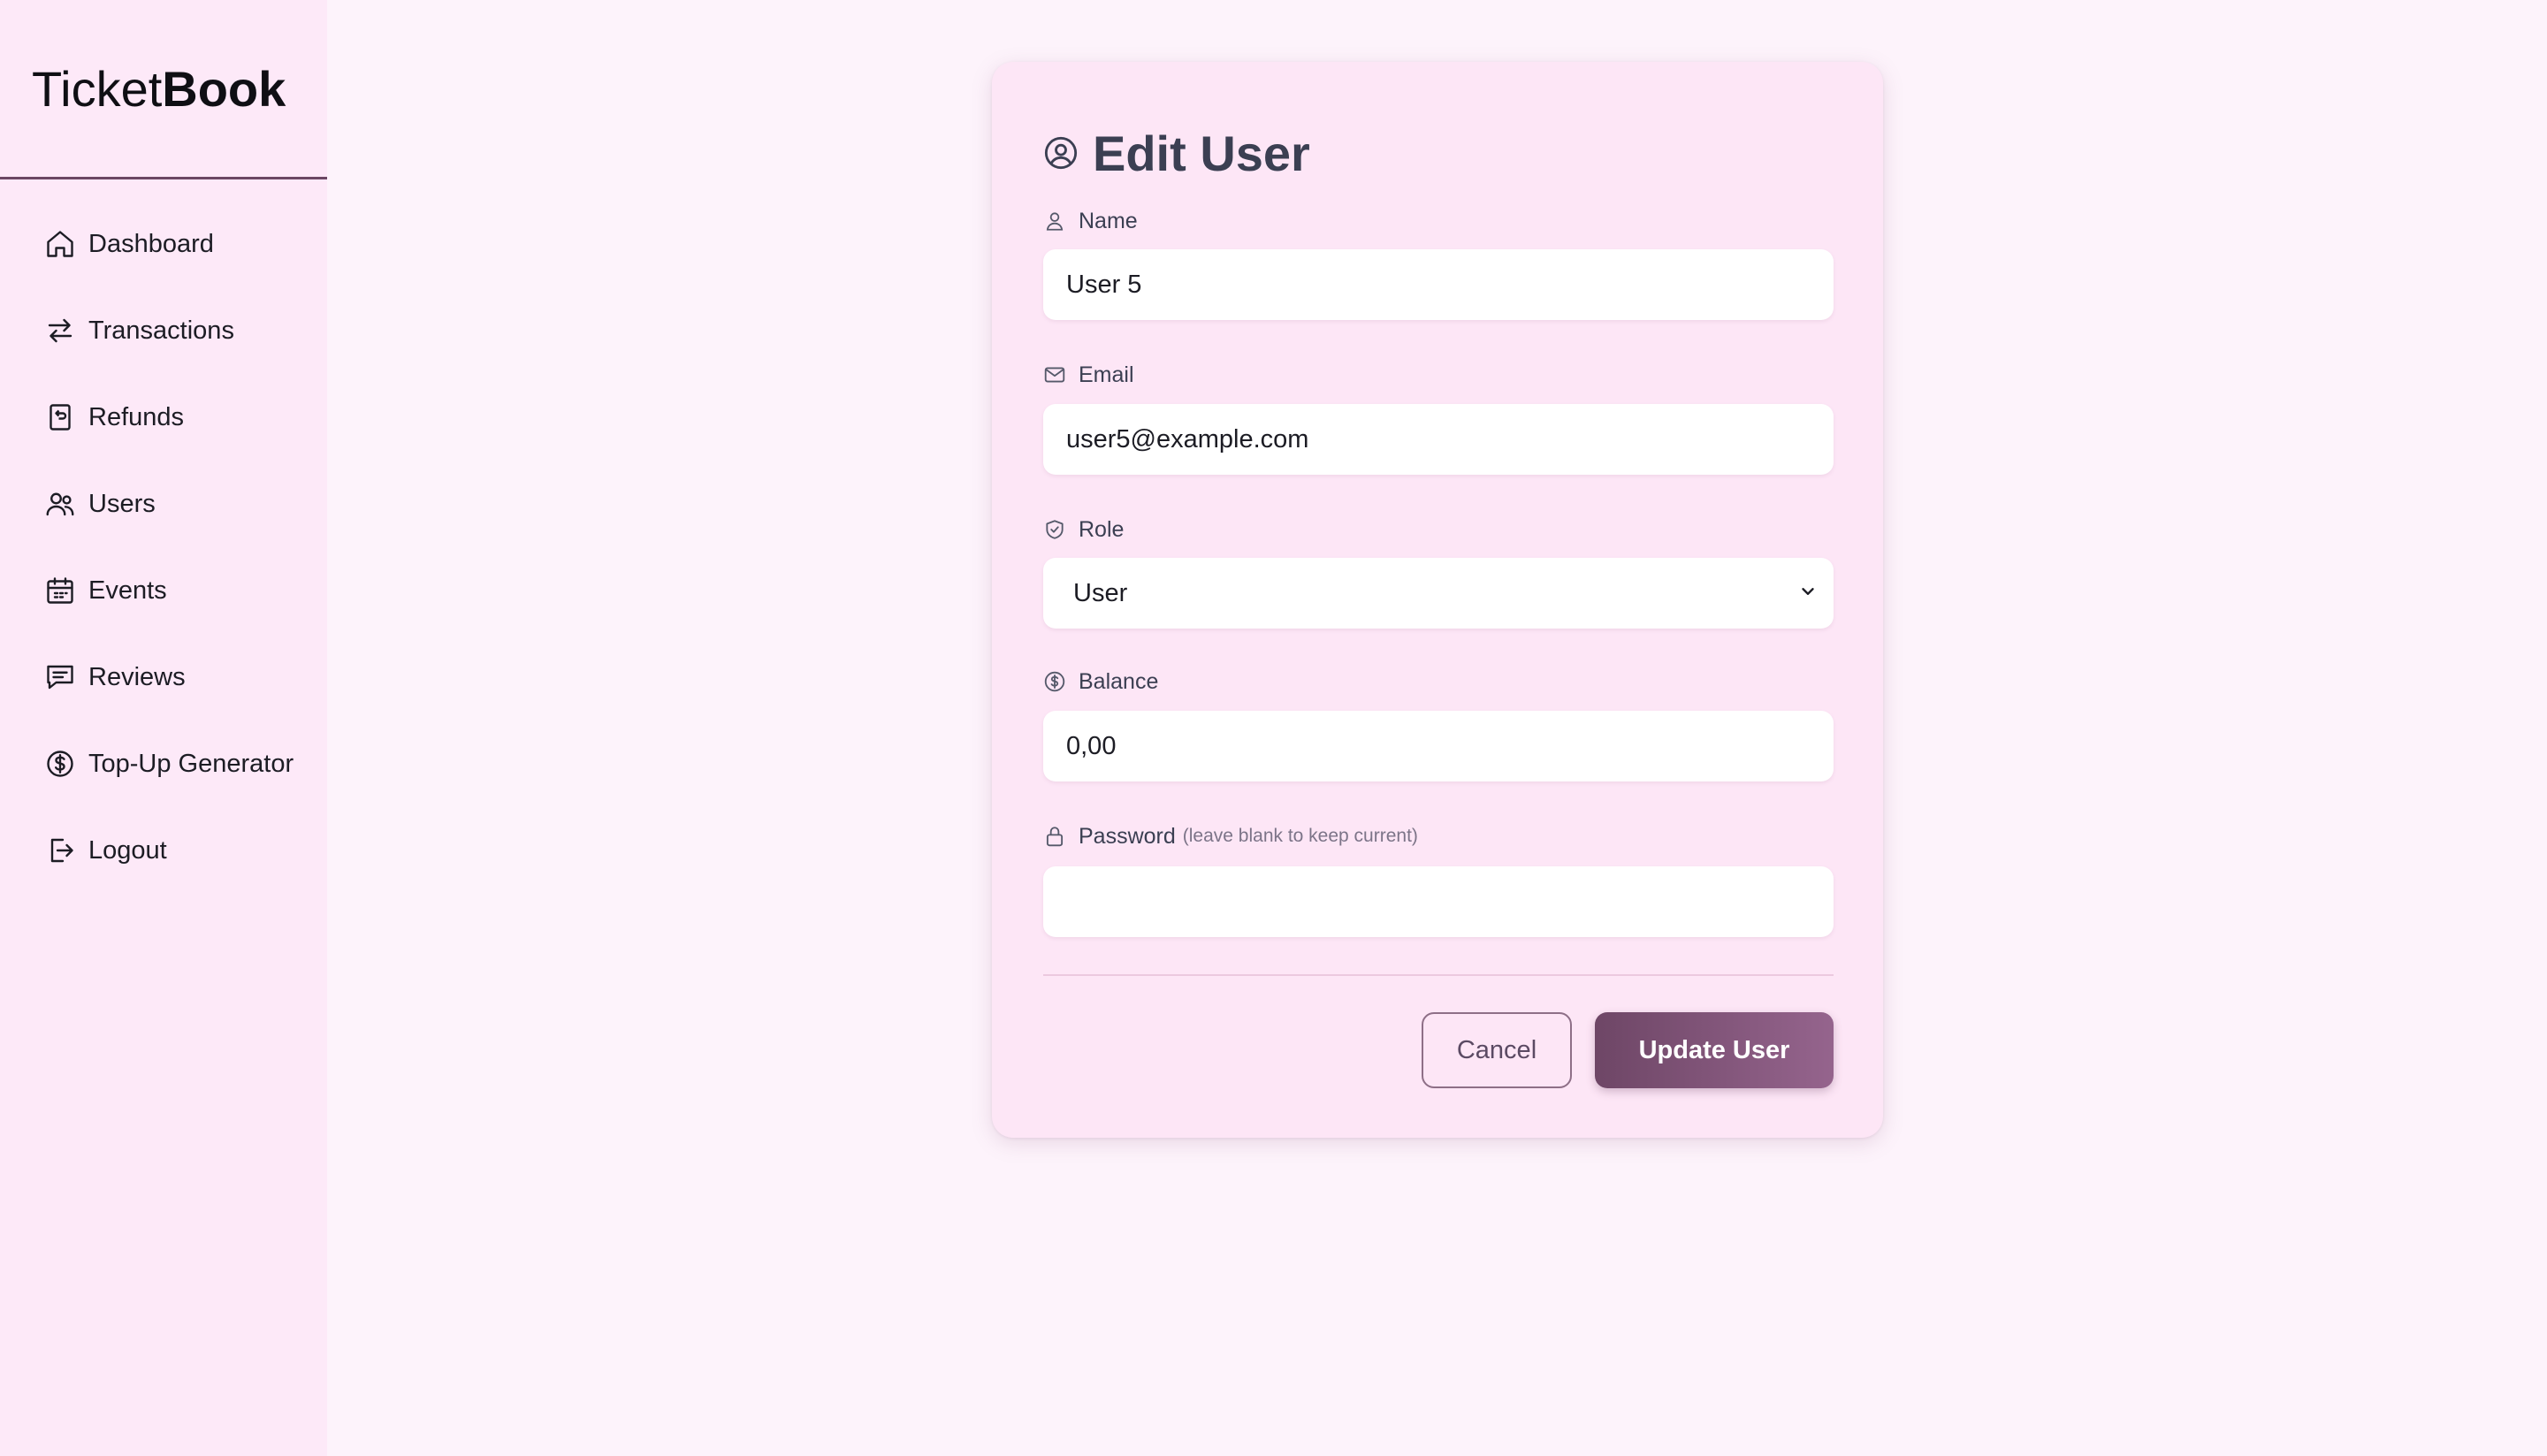 The width and height of the screenshot is (2547, 1456). What do you see at coordinates (1300, 836) in the screenshot?
I see `password-hint: (leave blank to keep current)` at bounding box center [1300, 836].